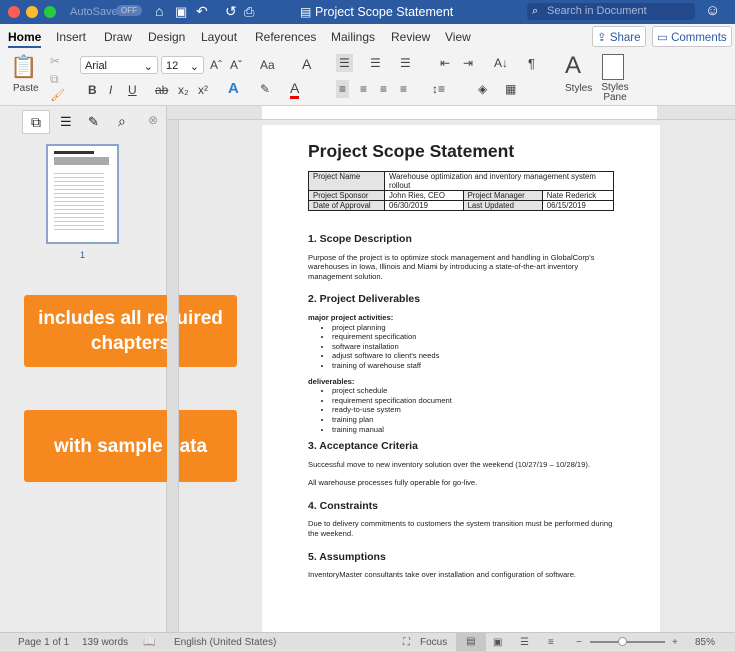 The height and width of the screenshot is (651, 735). I want to click on list-item: training plan, so click(473, 420).